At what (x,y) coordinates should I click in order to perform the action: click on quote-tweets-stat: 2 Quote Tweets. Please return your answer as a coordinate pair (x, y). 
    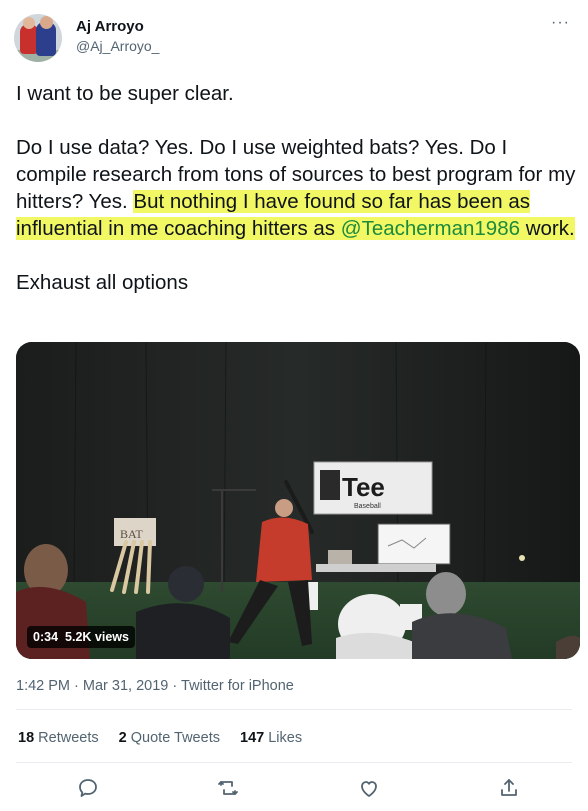
    Looking at the image, I should click on (169, 738).